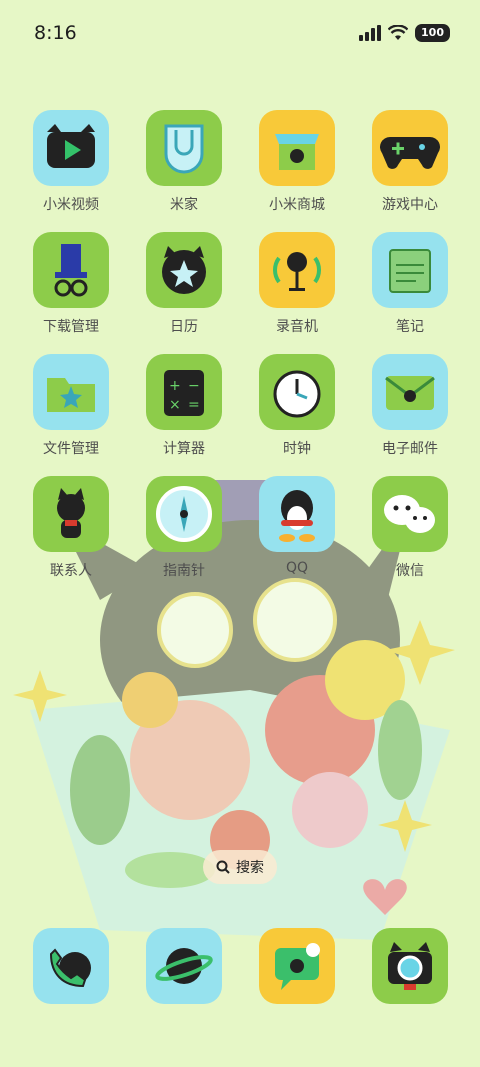 The width and height of the screenshot is (480, 1067). I want to click on app-xiaomi-store: 小米商城, so click(297, 165).